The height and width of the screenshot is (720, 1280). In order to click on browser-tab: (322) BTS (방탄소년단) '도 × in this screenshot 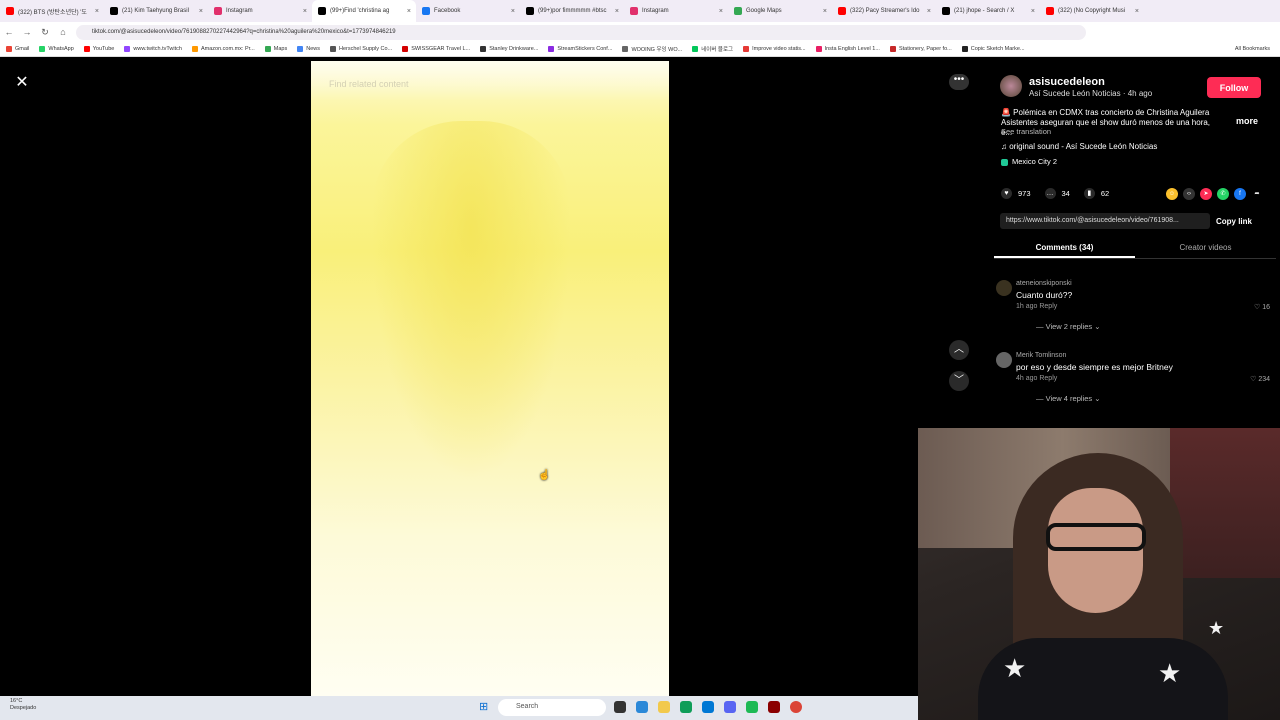, I will do `click(52, 11)`.